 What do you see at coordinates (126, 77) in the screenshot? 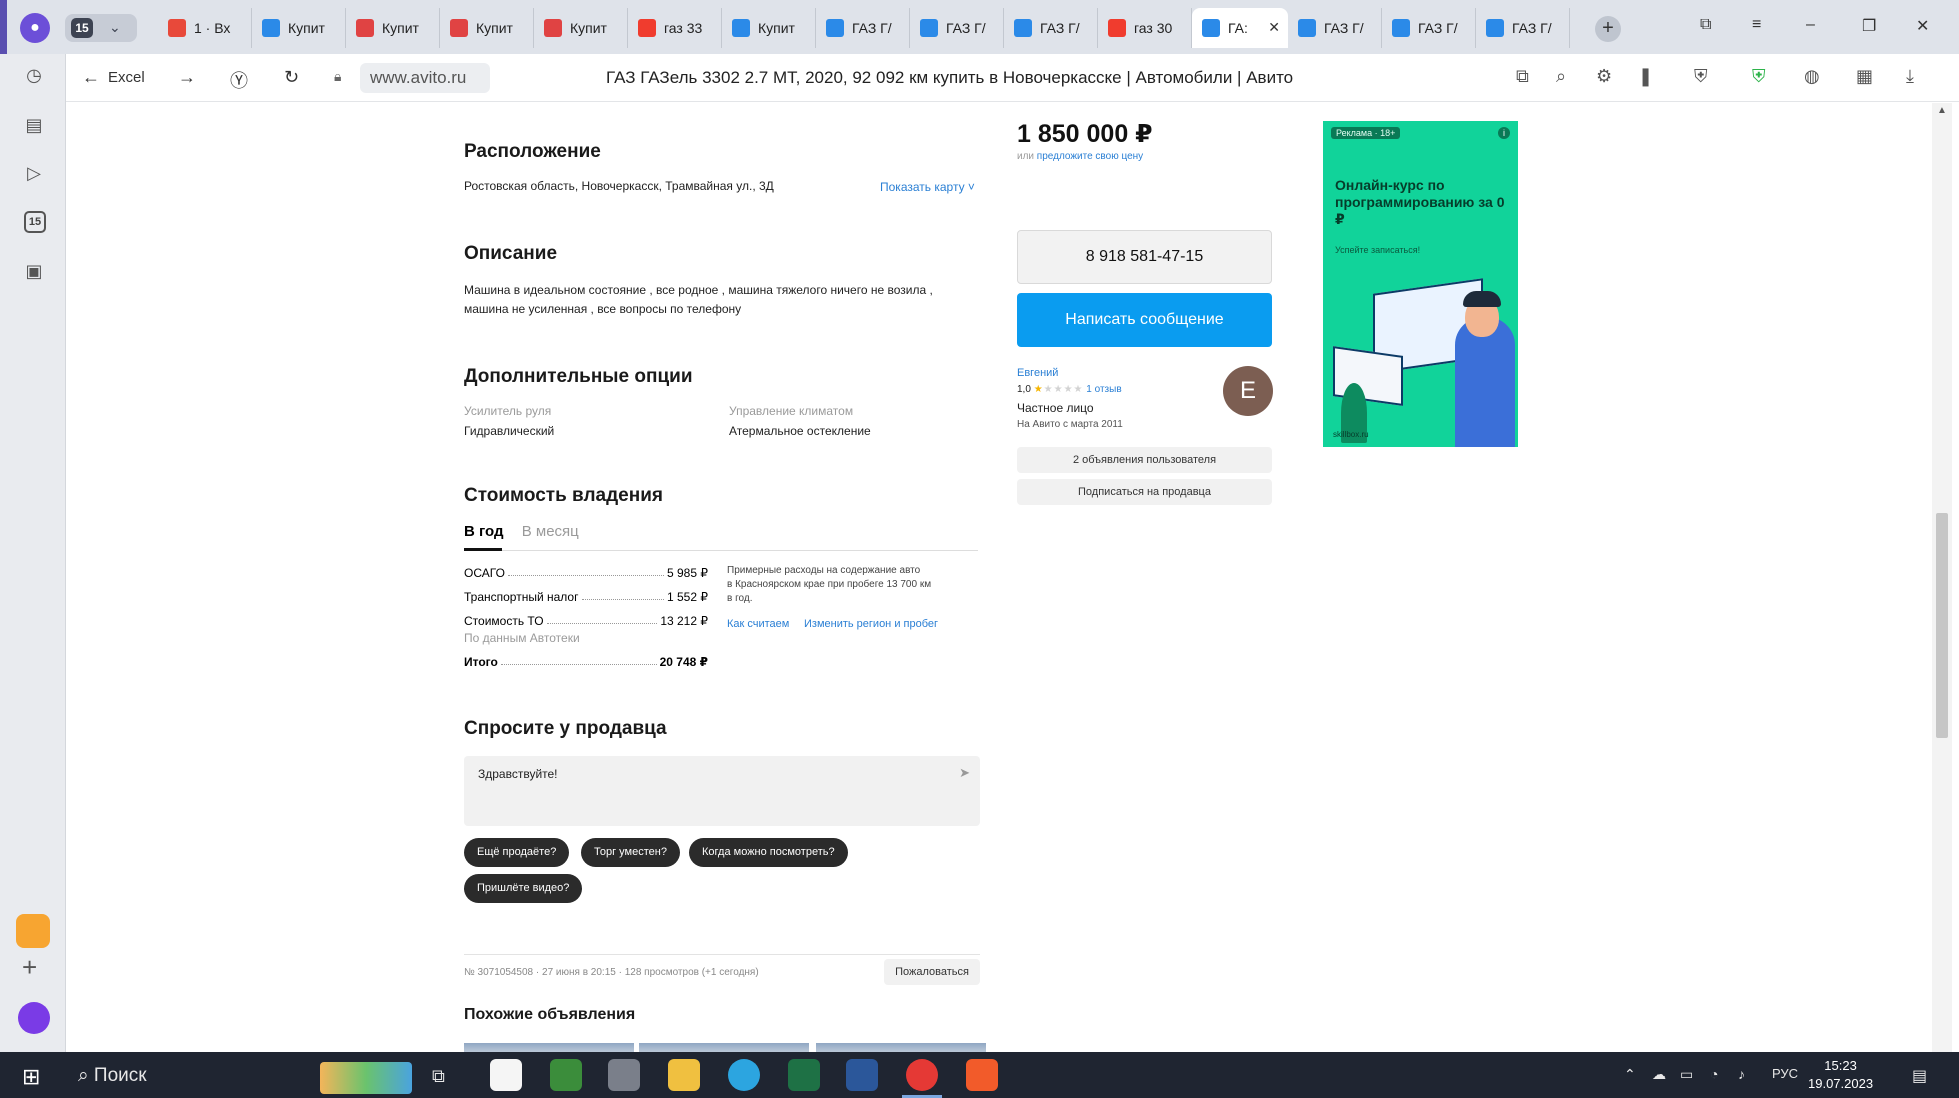
I see `back-label: Excel` at bounding box center [126, 77].